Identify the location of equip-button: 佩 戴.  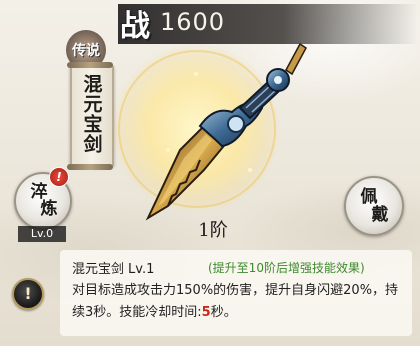
(374, 206).